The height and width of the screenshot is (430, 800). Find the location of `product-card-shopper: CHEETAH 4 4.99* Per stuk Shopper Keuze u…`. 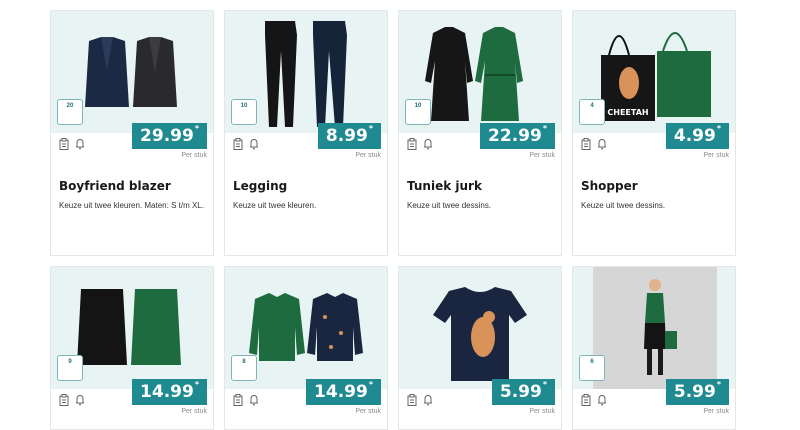

product-card-shopper: CHEETAH 4 4.99* Per stuk Shopper Keuze u… is located at coordinates (654, 133).